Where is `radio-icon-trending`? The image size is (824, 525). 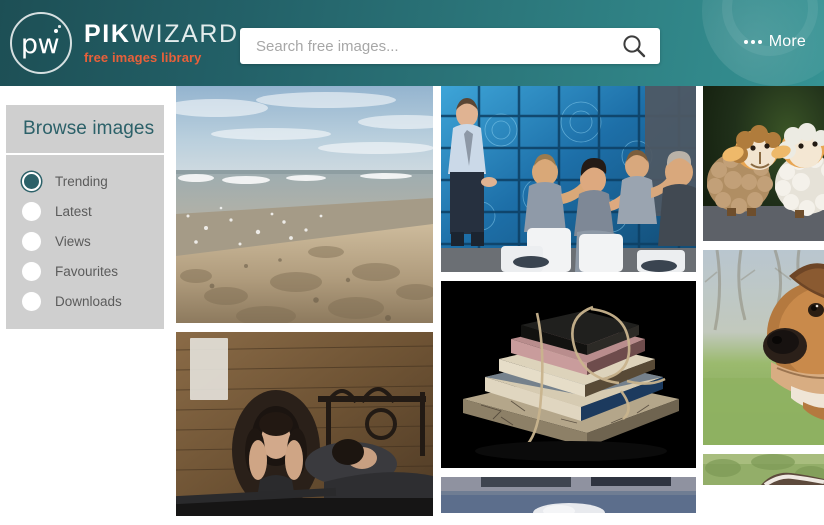
radio-icon-trending is located at coordinates (31, 181).